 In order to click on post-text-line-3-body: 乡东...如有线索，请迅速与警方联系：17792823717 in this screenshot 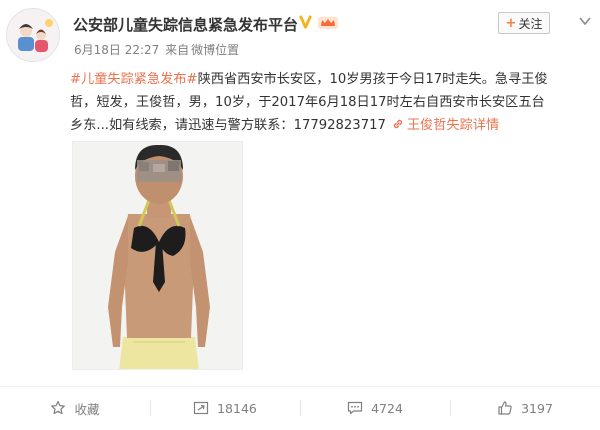, I will do `click(228, 125)`.